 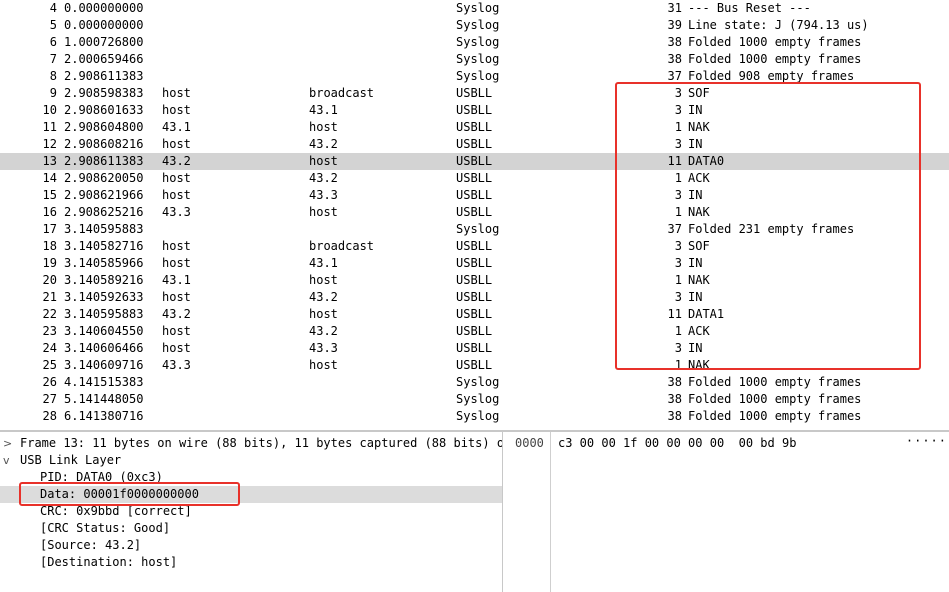 What do you see at coordinates (474, 331) in the screenshot?
I see `packet-row: 23 3.140604550 host 43.2 USBLL 1 ACK` at bounding box center [474, 331].